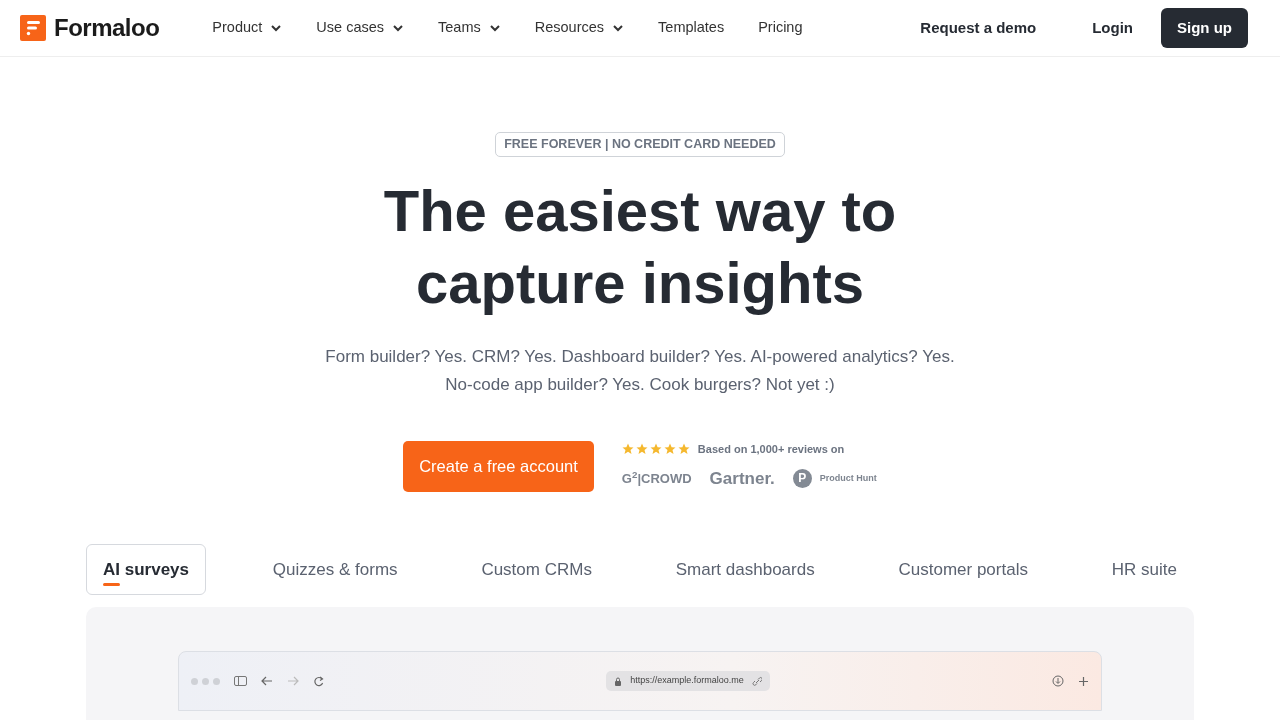 The width and height of the screenshot is (1280, 720). What do you see at coordinates (771, 450) in the screenshot?
I see `reviews-caption: Based on 1,000+ reviews on` at bounding box center [771, 450].